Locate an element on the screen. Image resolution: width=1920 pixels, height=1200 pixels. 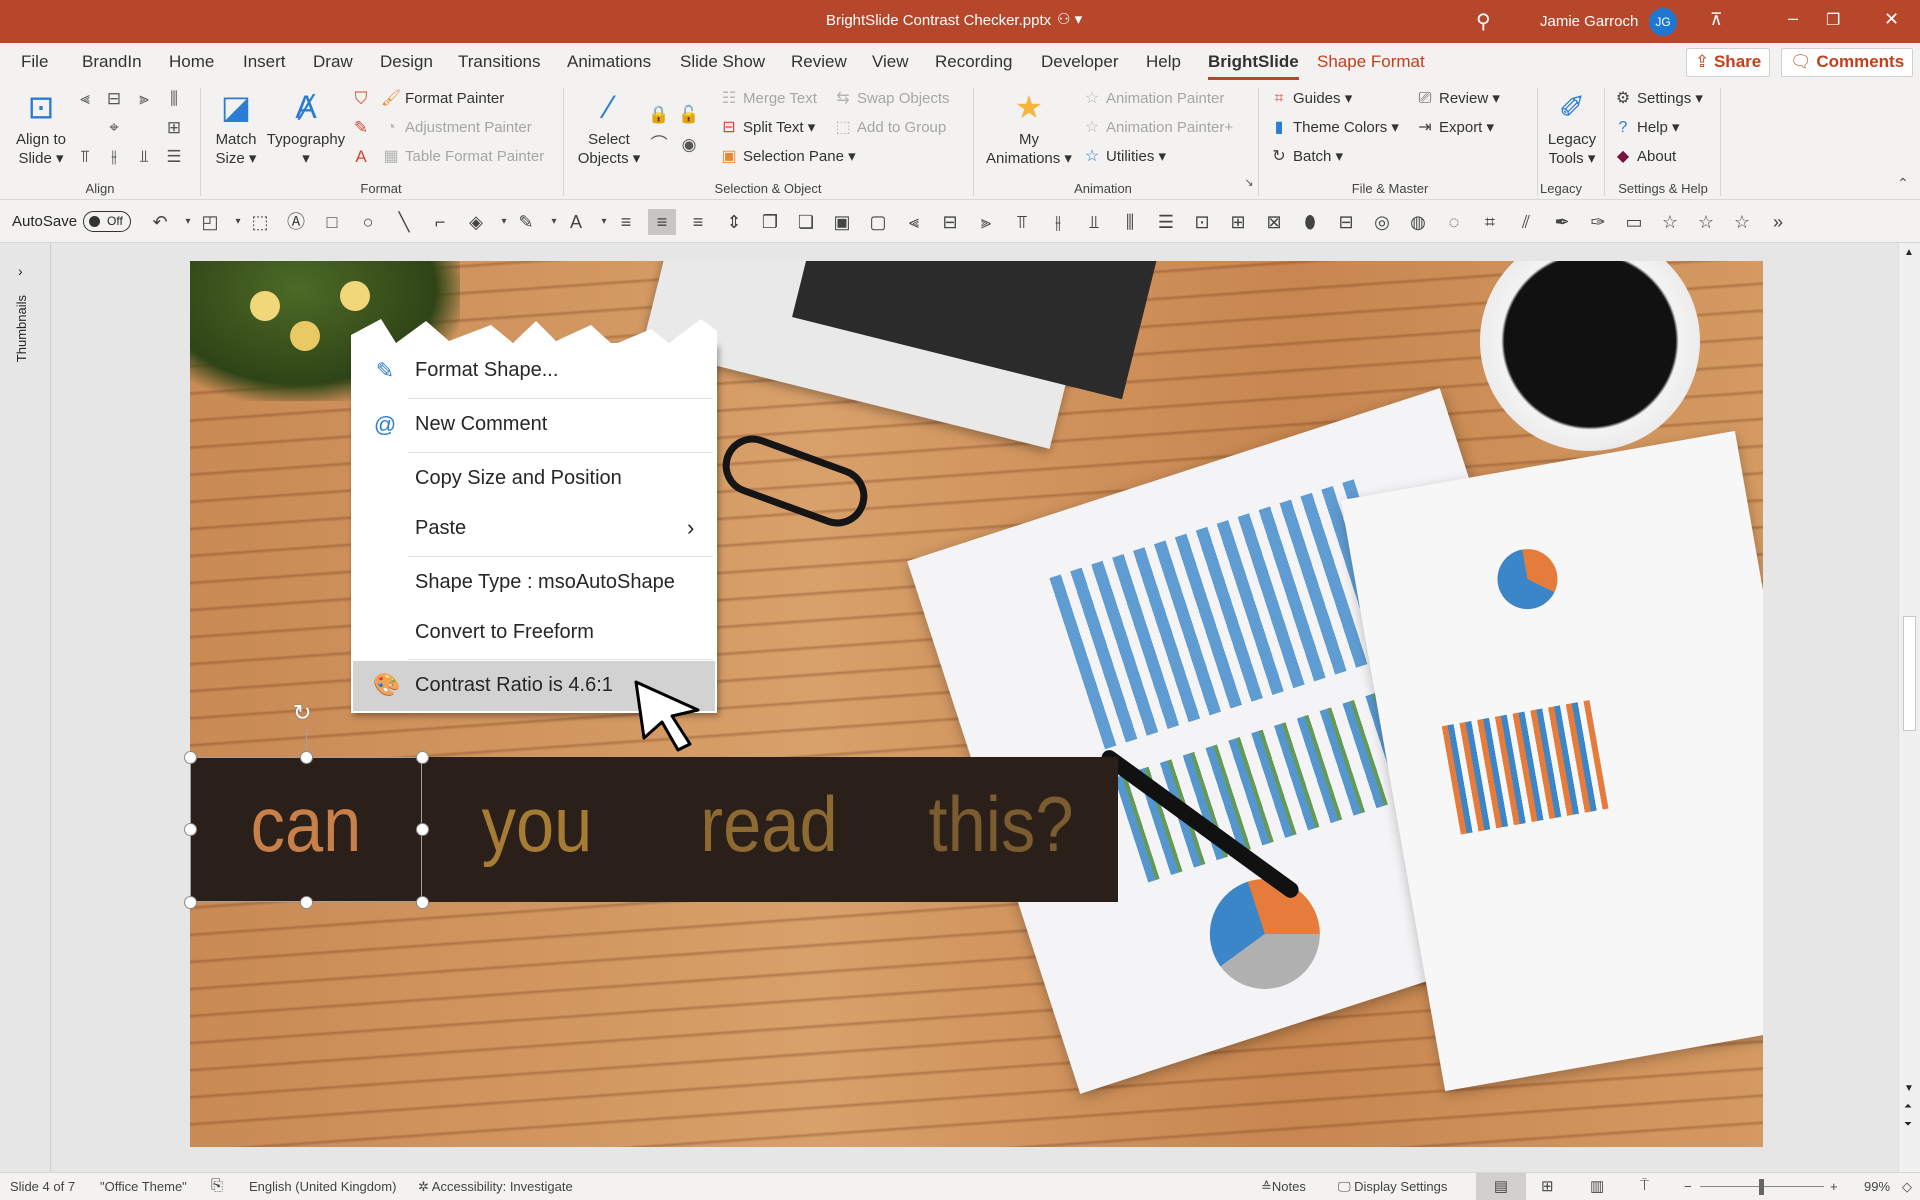
search-icon: ⚲ is located at coordinates (1483, 21).